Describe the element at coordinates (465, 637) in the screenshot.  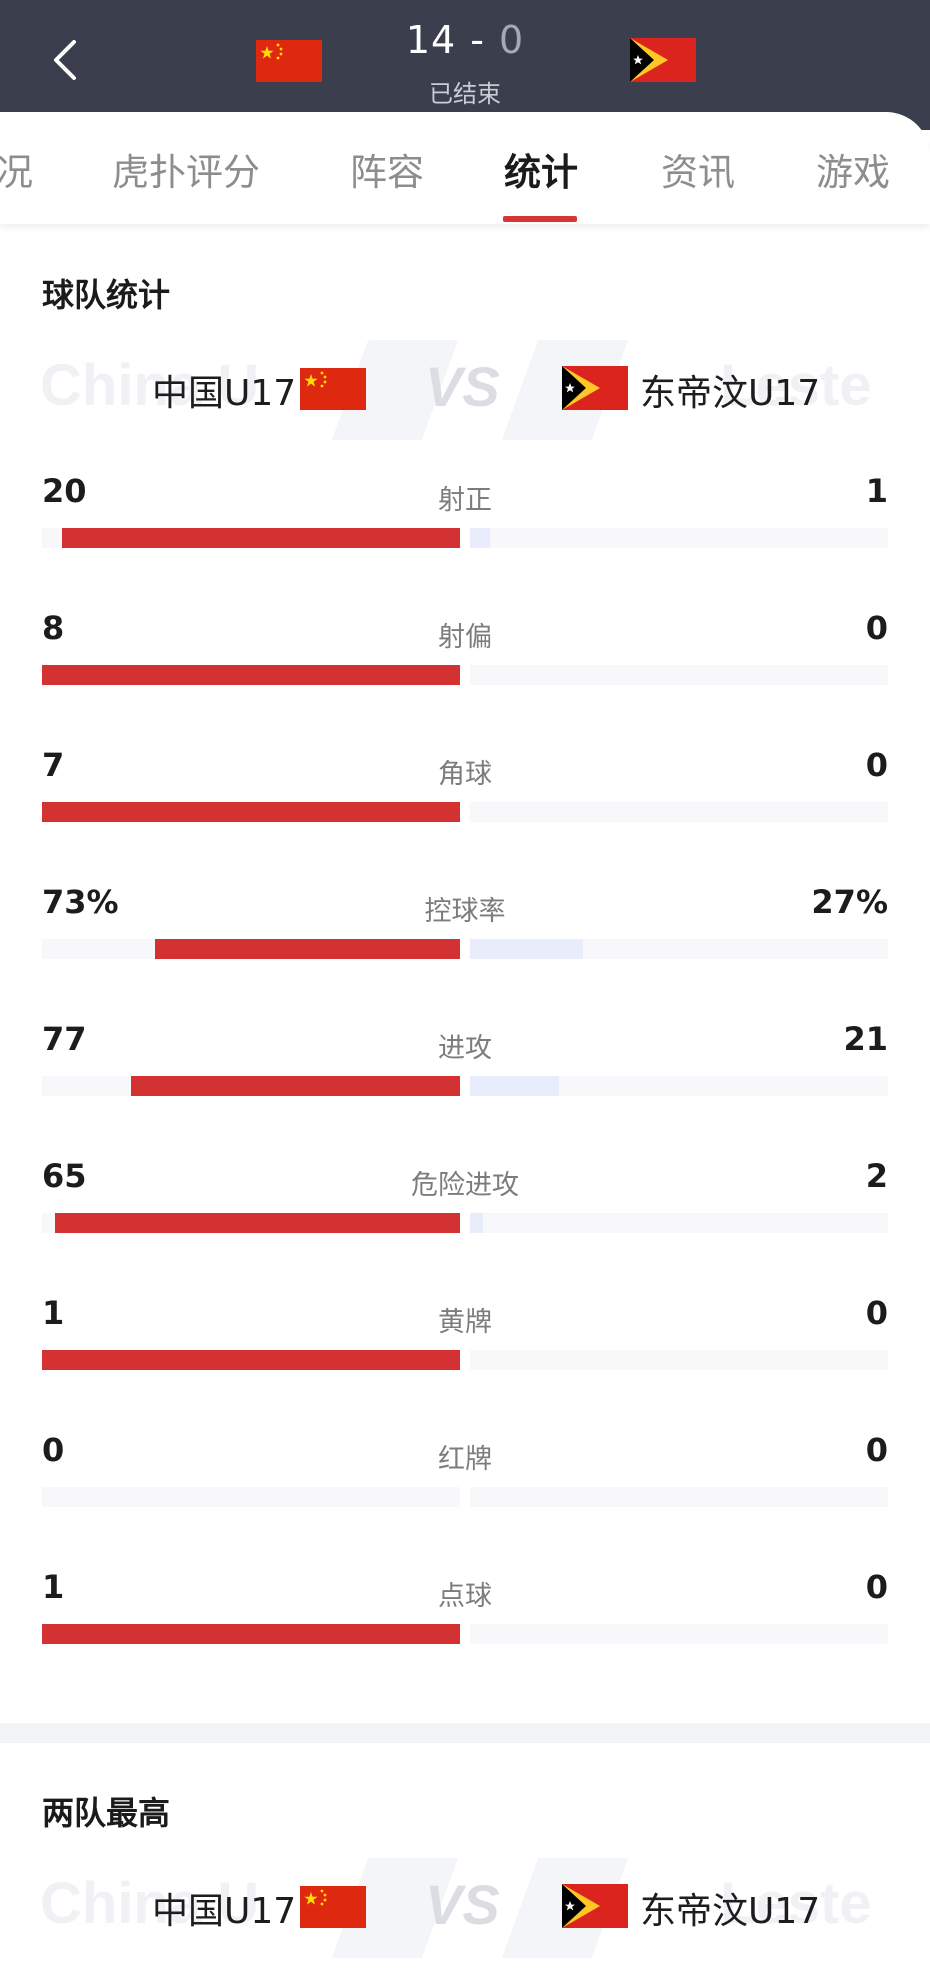
I see `stat-label: 射偏` at that location.